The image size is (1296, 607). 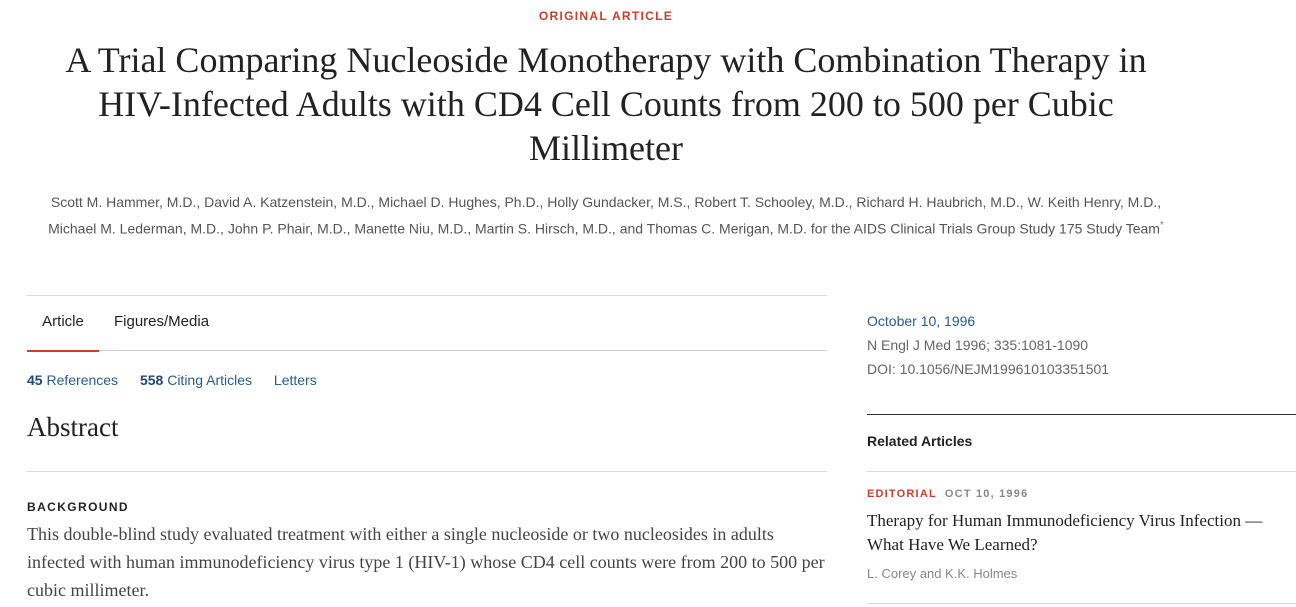 I want to click on abstract-divider, so click(x=427, y=471).